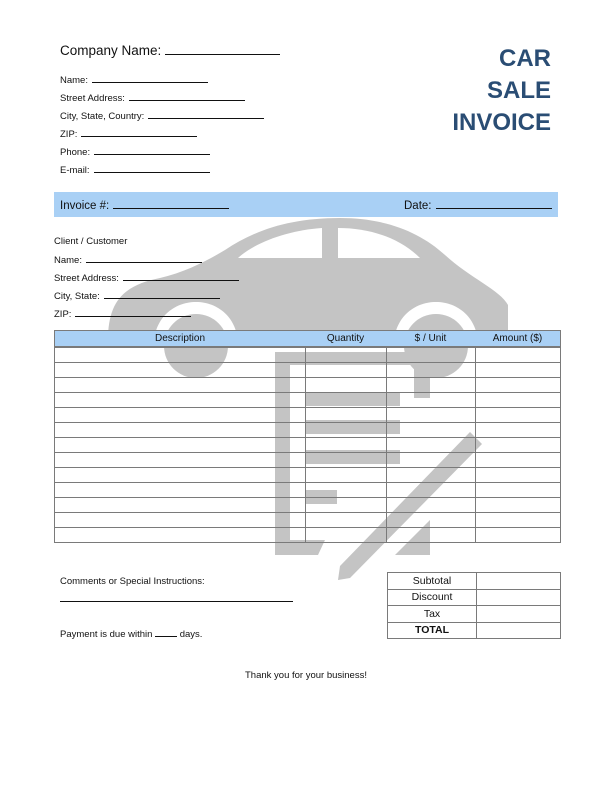  I want to click on seller-phone-field: Phone:, so click(135, 151).